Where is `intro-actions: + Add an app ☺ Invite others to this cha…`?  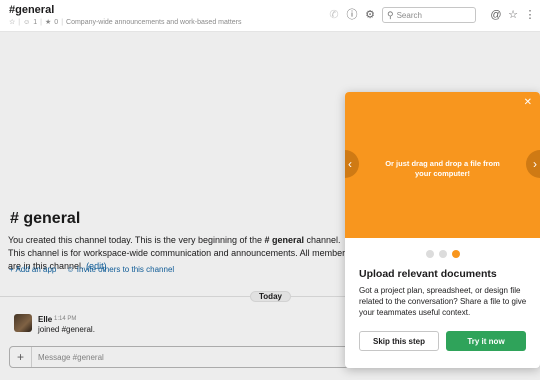
intro-actions: + Add an app ☺ Invite others to this cha… is located at coordinates (91, 269).